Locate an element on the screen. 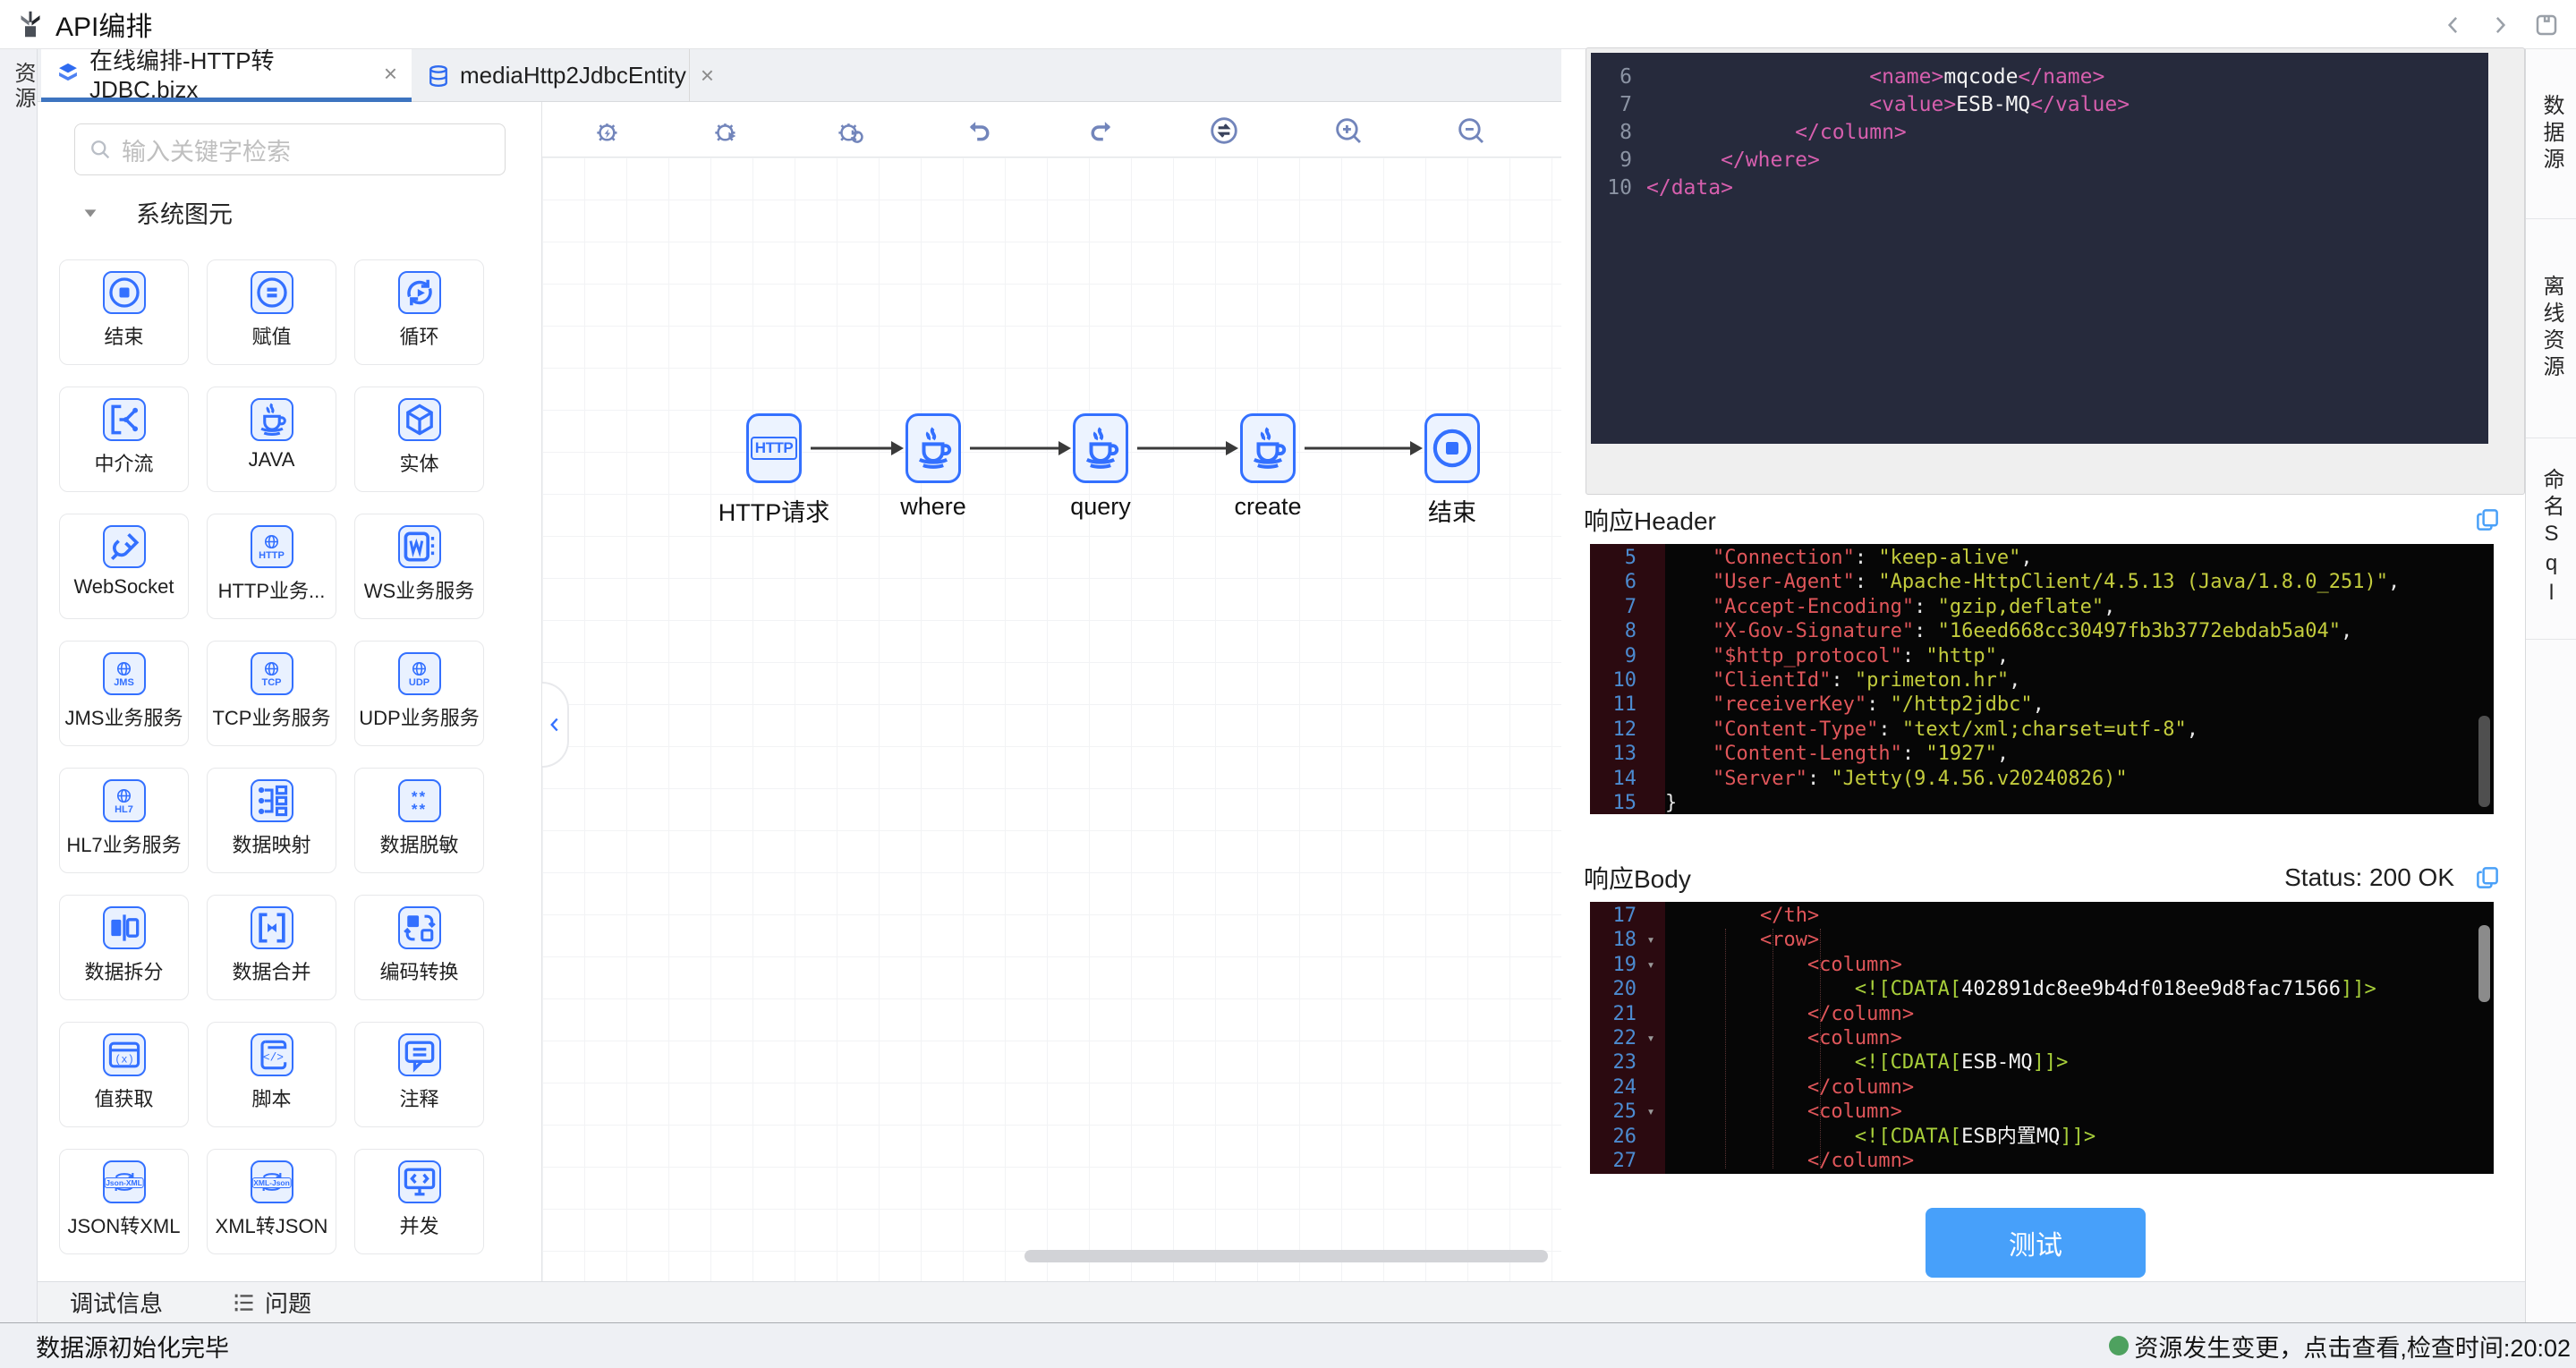  debug-restart-icon is located at coordinates (850, 131).